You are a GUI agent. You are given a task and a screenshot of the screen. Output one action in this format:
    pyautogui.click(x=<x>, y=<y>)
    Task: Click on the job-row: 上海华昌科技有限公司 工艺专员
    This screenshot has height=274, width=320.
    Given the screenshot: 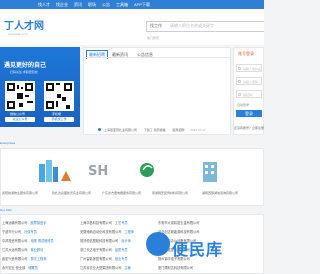 What is the action you would take?
    pyautogui.click(x=104, y=222)
    